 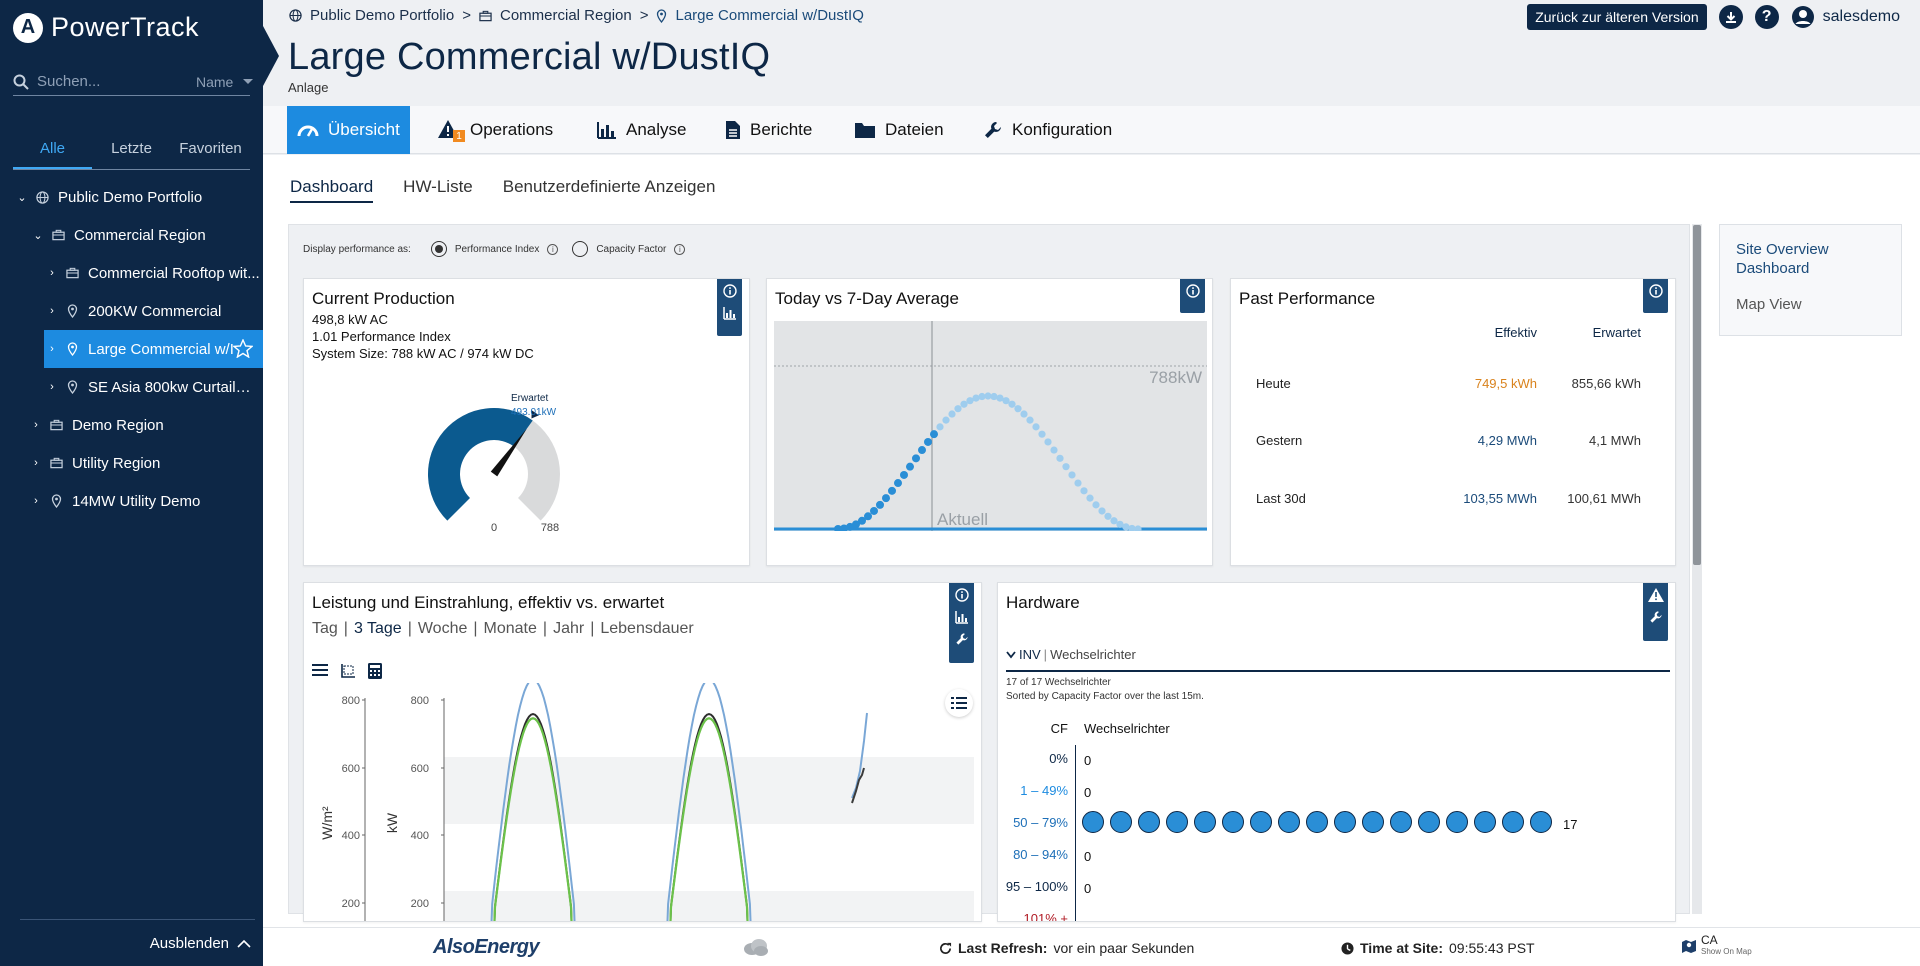 What do you see at coordinates (1655, 595) in the screenshot?
I see `warning-icon` at bounding box center [1655, 595].